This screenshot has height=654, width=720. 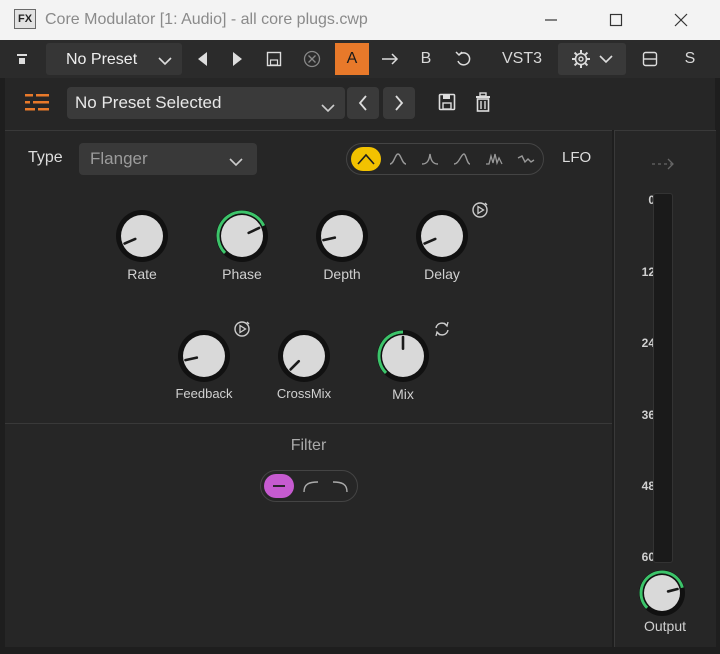 What do you see at coordinates (399, 103) in the screenshot?
I see `next-preset-icon` at bounding box center [399, 103].